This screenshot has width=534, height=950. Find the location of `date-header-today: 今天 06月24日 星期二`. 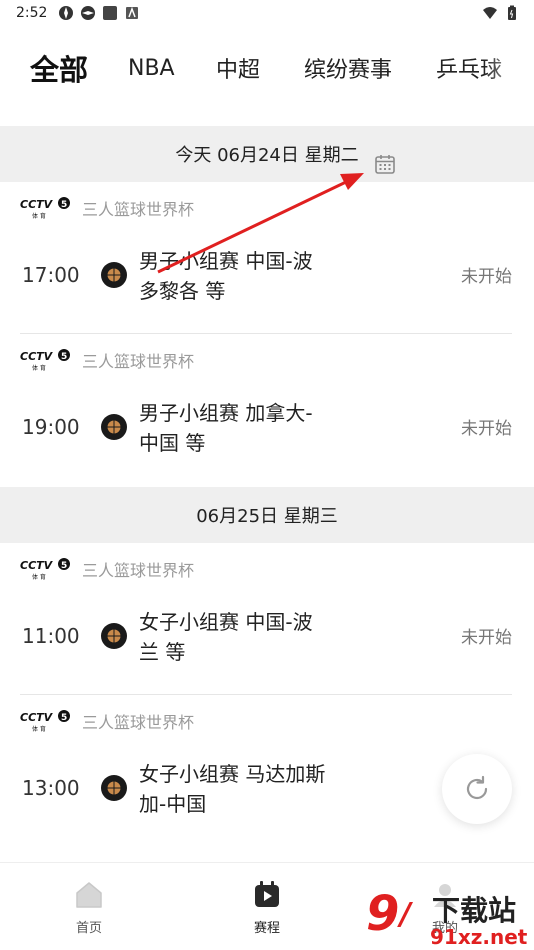

date-header-today: 今天 06月24日 星期二 is located at coordinates (267, 154).